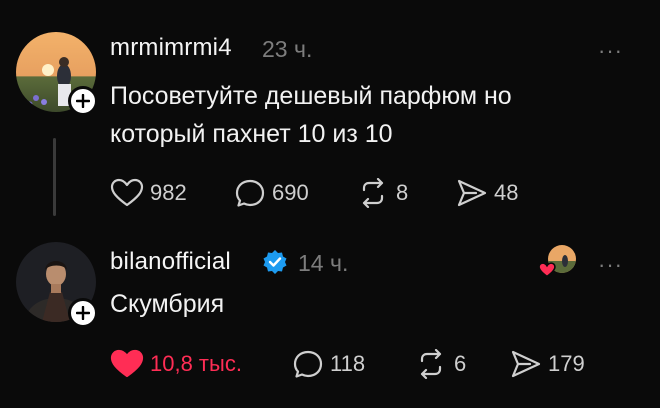 This screenshot has height=408, width=660. Describe the element at coordinates (171, 48) in the screenshot. I see `username: mrmimrmi4` at that location.